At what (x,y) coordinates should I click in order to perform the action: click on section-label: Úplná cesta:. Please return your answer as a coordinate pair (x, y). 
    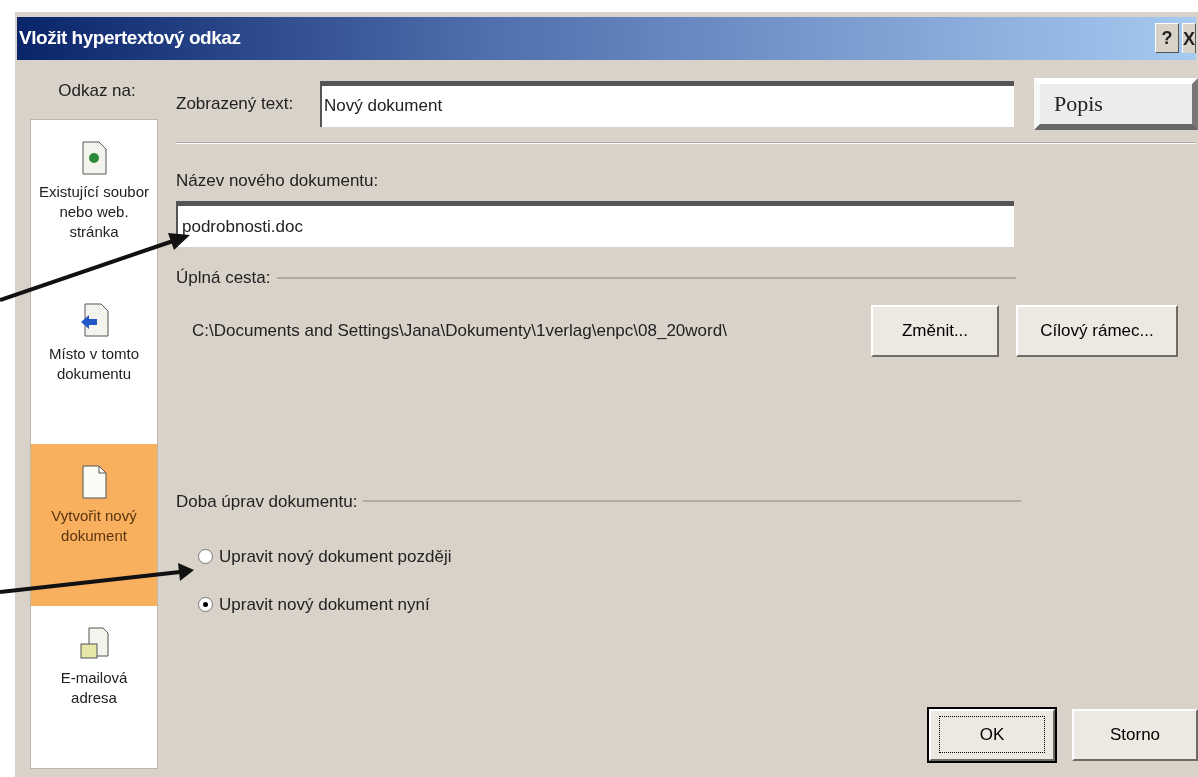
    Looking at the image, I should click on (223, 278).